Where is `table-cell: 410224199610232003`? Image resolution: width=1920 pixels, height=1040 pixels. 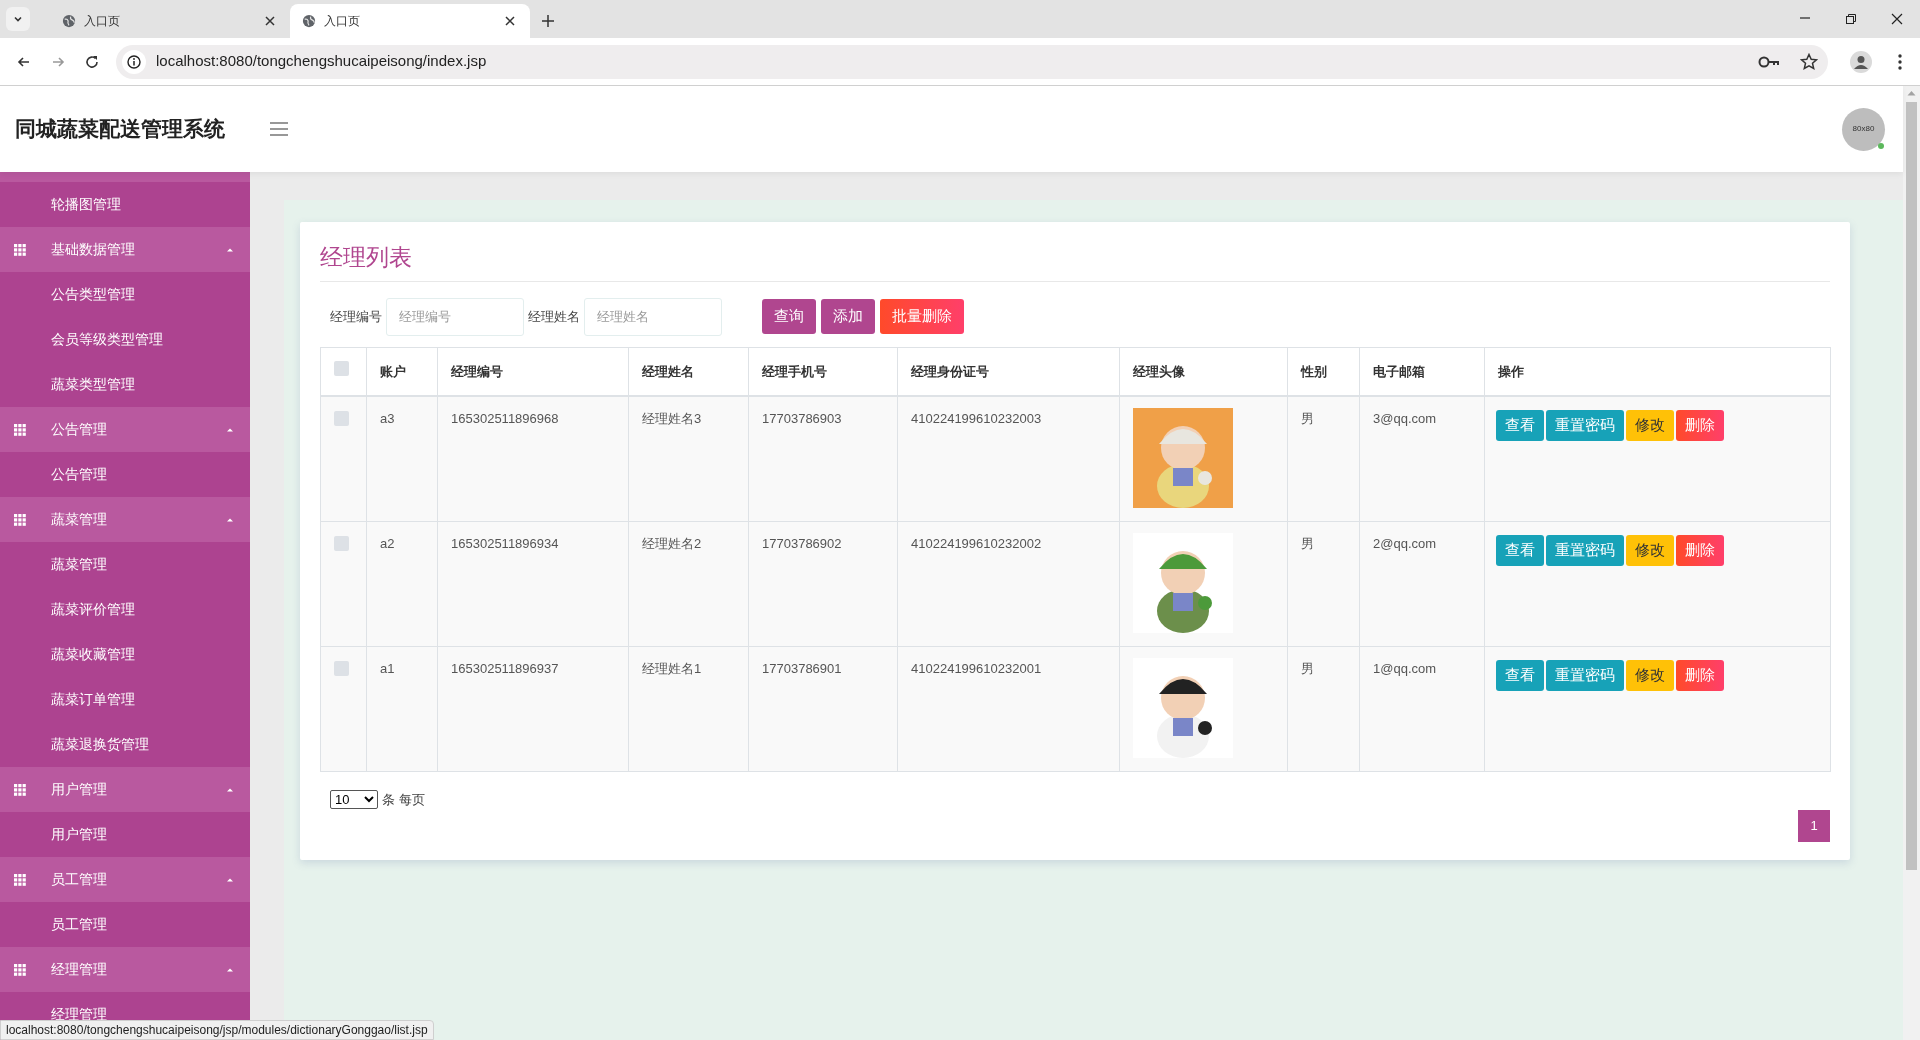 table-cell: 410224199610232003 is located at coordinates (976, 418).